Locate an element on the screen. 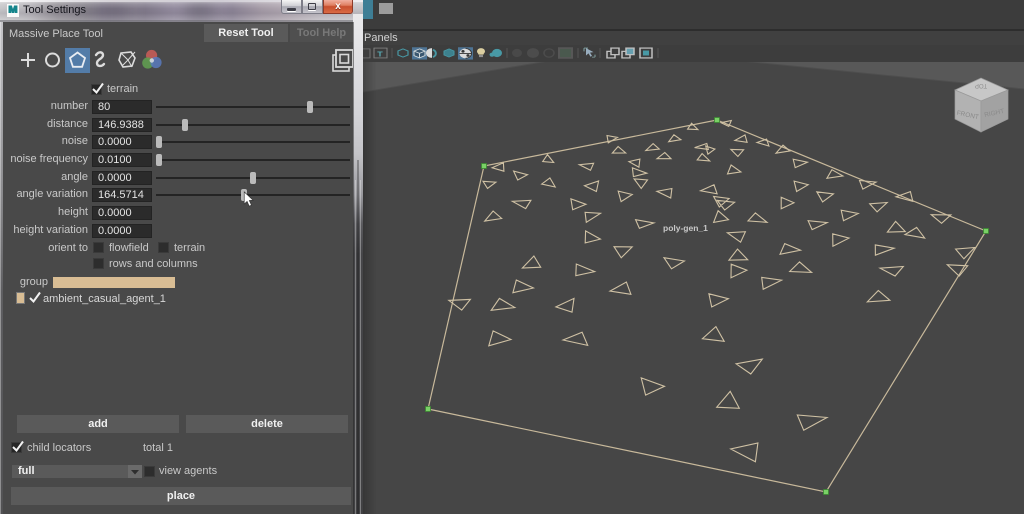 This screenshot has height=514, width=1024. svg-text: TOP is located at coordinates (981, 85).